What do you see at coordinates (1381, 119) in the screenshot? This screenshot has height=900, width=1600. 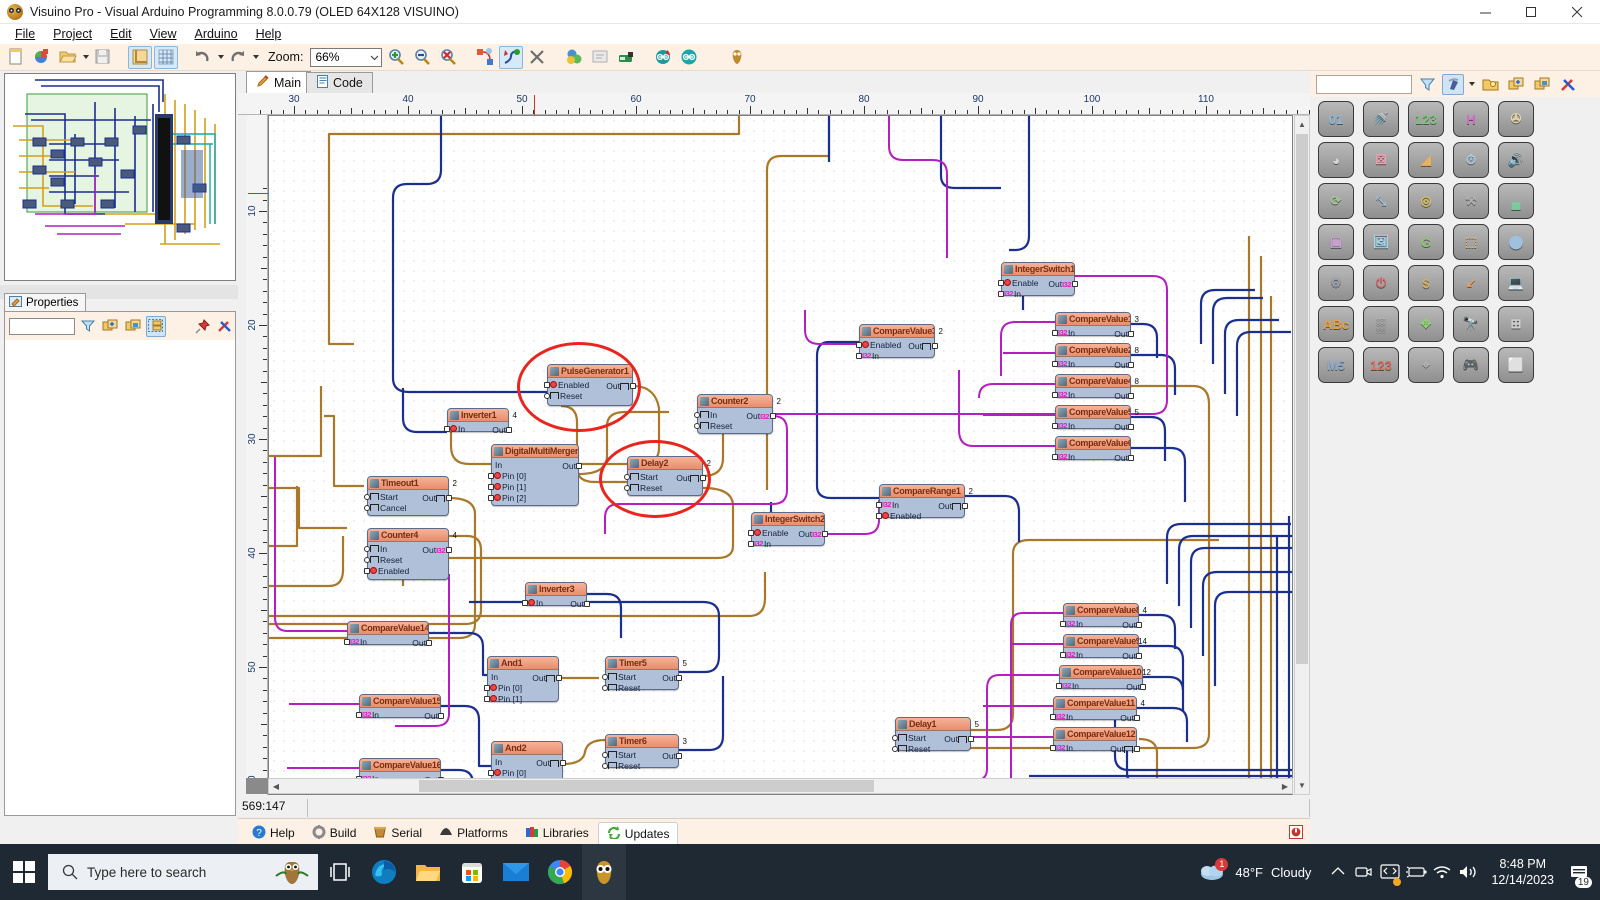 I see `analog-icon: 🚿` at bounding box center [1381, 119].